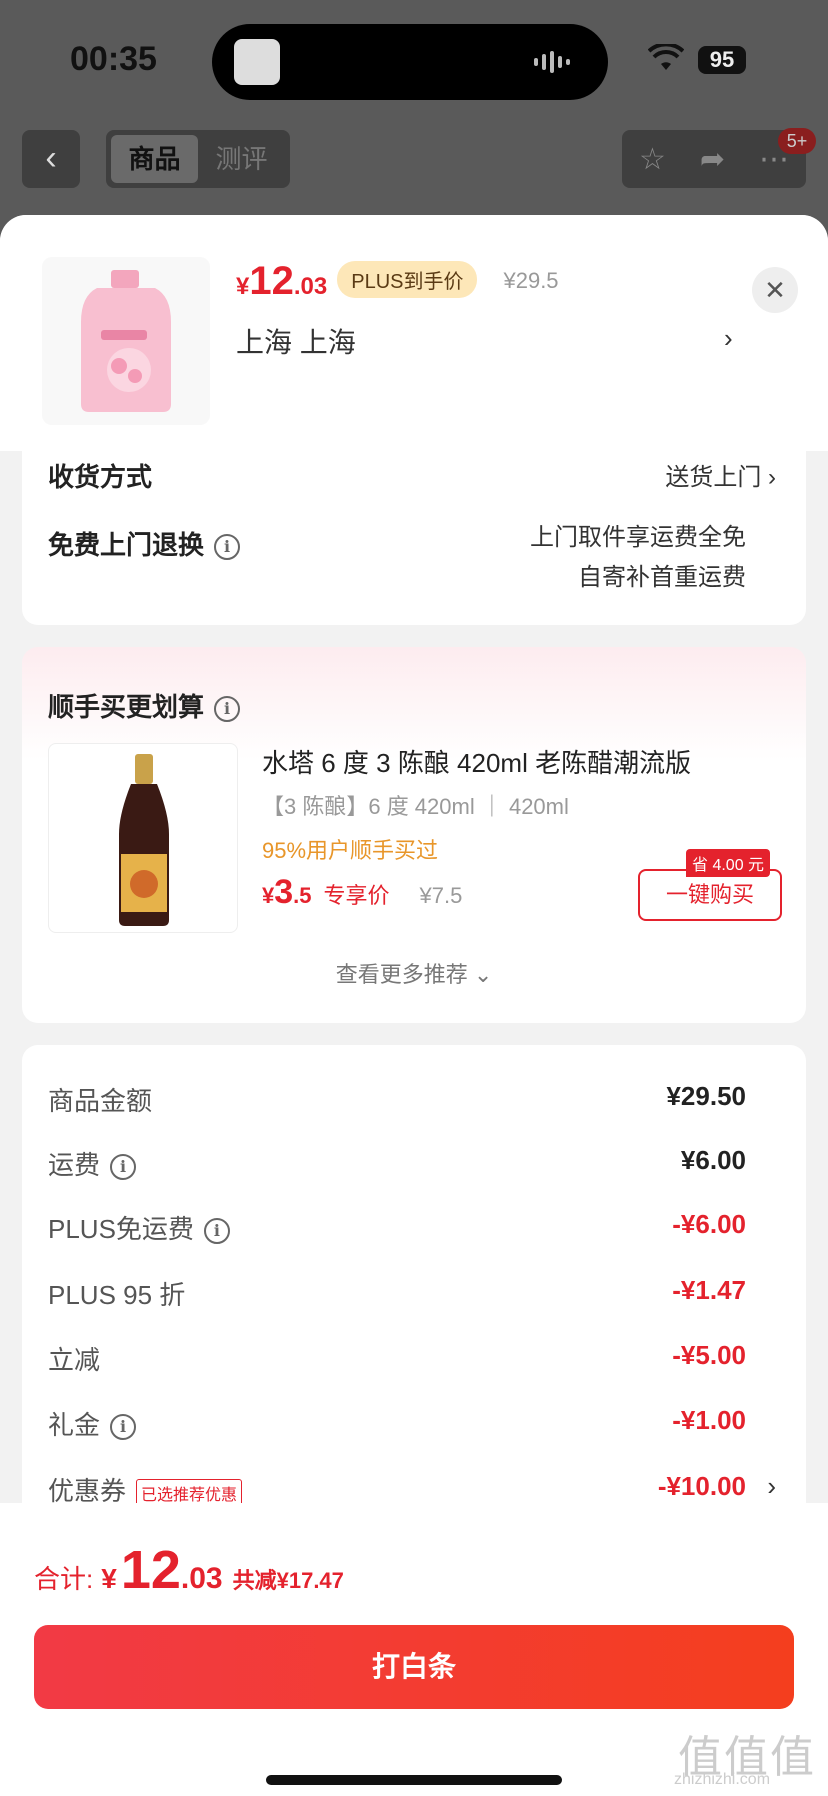 Image resolution: width=828 pixels, height=1796 pixels. I want to click on summary-row-plus-free-shipping: PLUS免运费 i -¥6.00, so click(414, 1229).